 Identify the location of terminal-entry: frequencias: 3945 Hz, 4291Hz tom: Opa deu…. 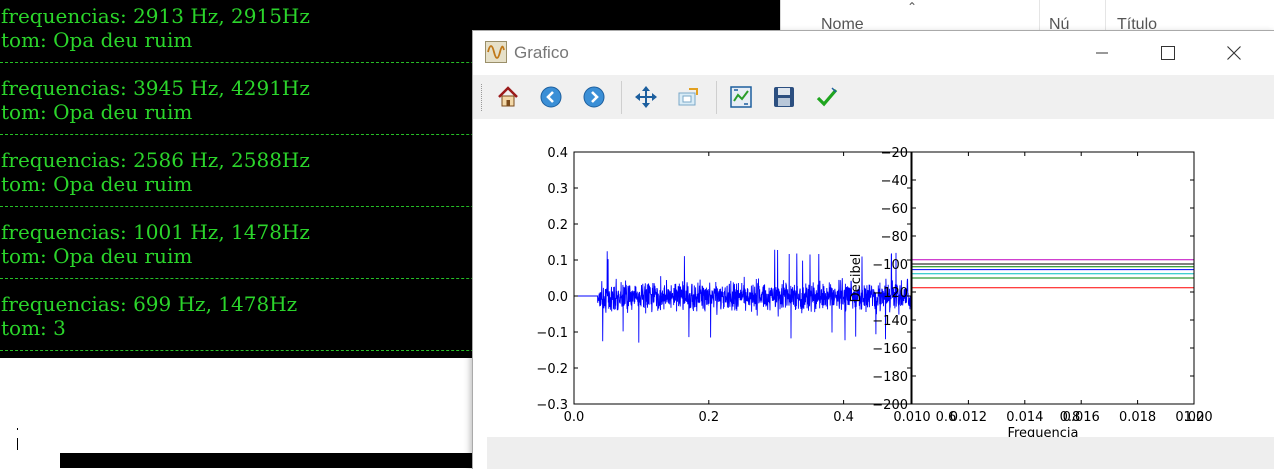
(155, 100).